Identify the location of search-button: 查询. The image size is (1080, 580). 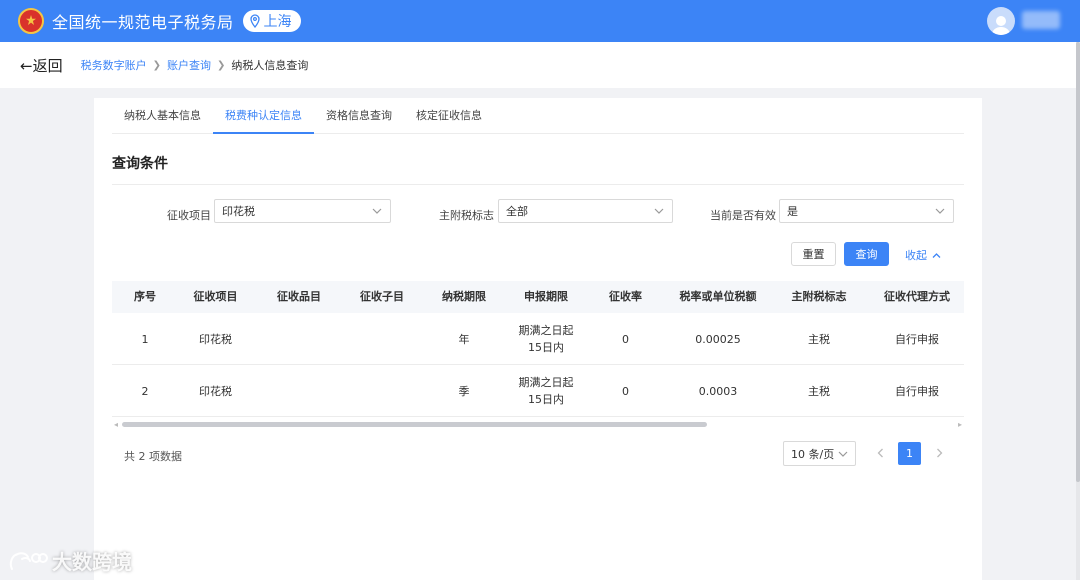
(866, 254).